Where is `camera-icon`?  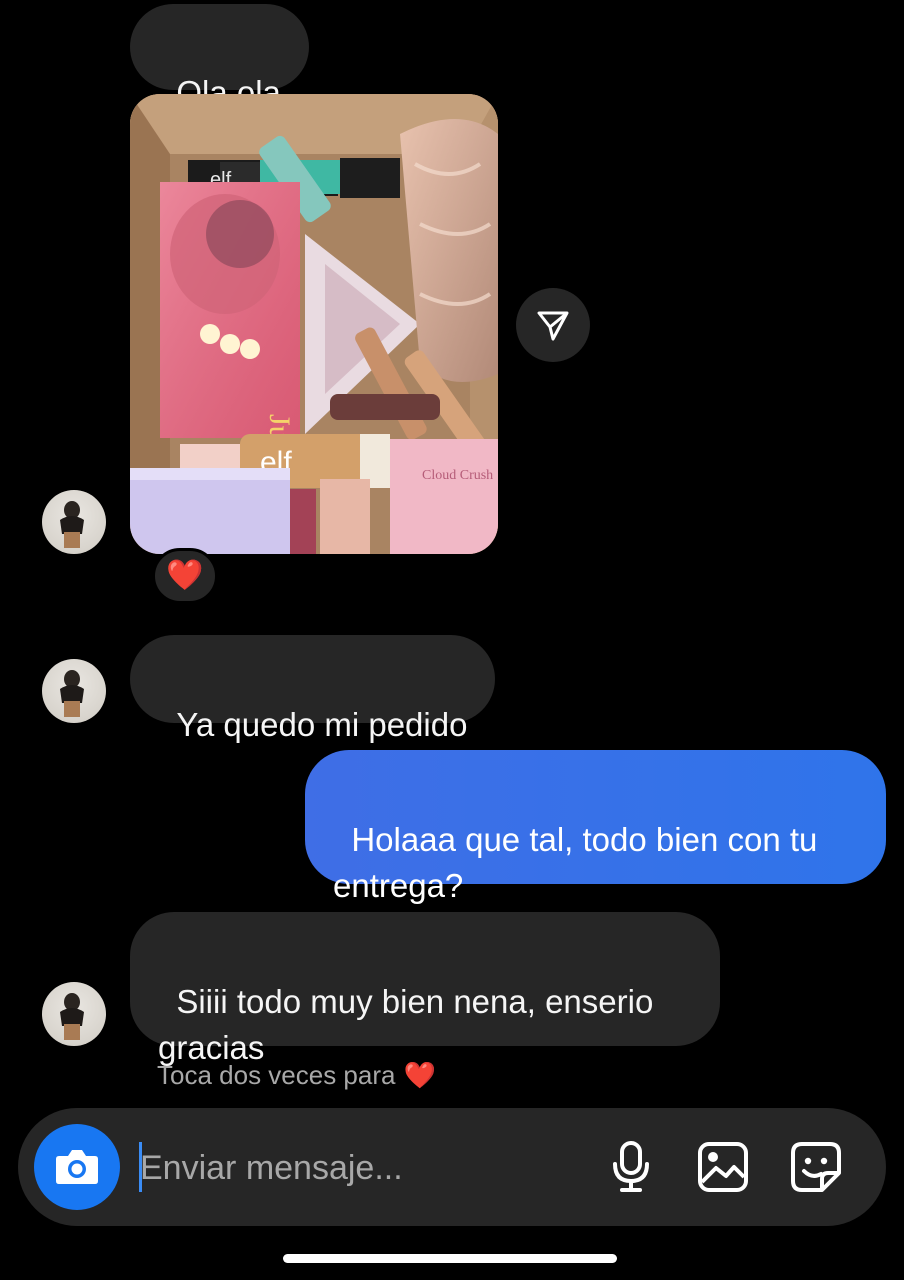
camera-icon is located at coordinates (77, 1167).